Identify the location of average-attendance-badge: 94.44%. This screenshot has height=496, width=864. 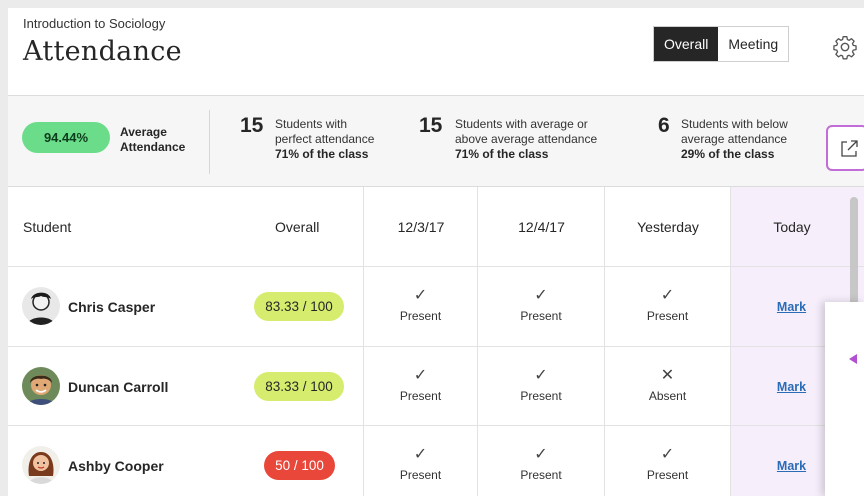
(66, 137).